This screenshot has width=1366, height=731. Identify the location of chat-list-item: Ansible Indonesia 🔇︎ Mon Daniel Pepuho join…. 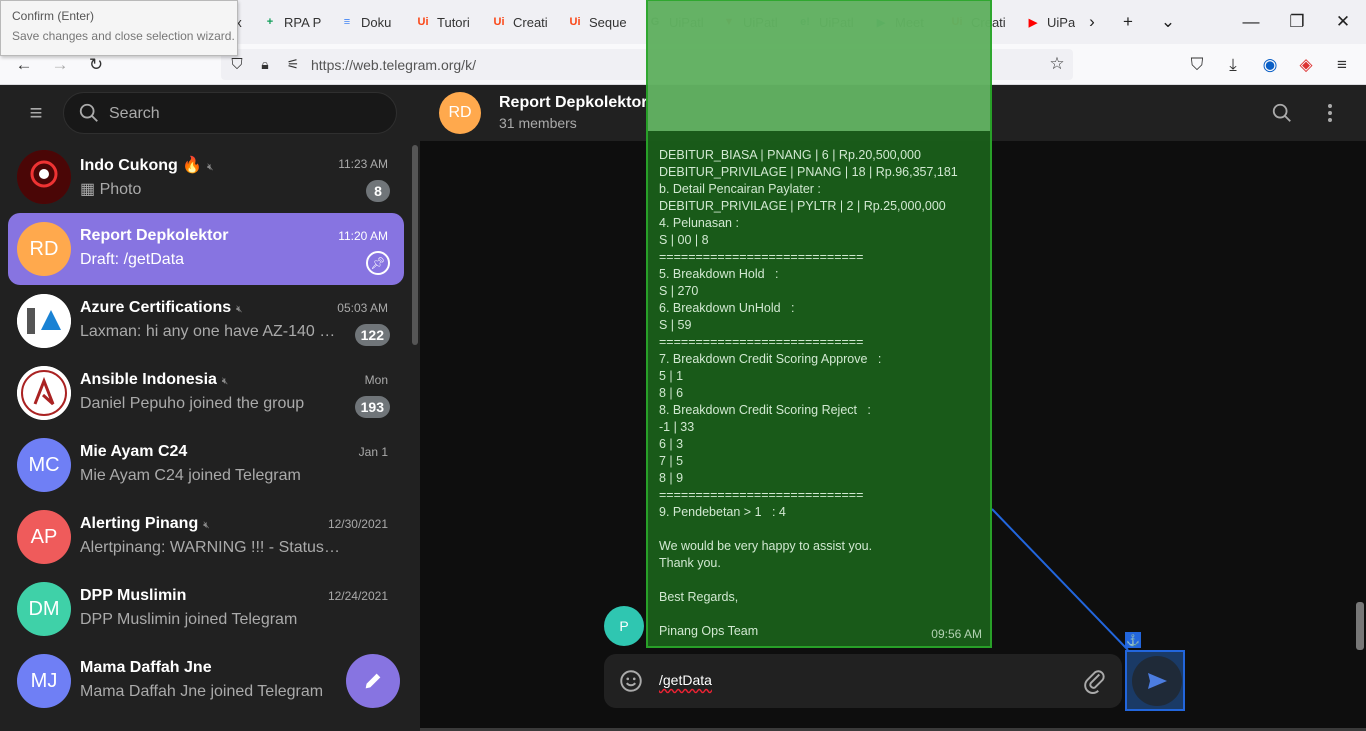
(206, 393).